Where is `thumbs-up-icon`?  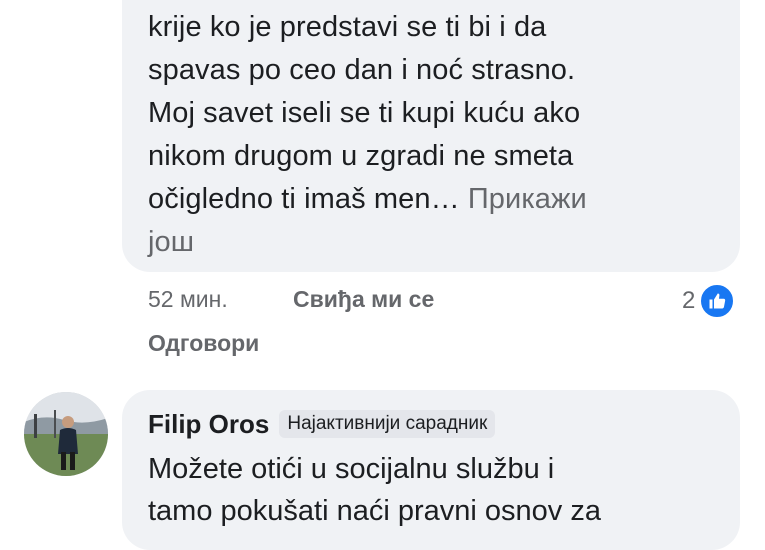 thumbs-up-icon is located at coordinates (717, 301).